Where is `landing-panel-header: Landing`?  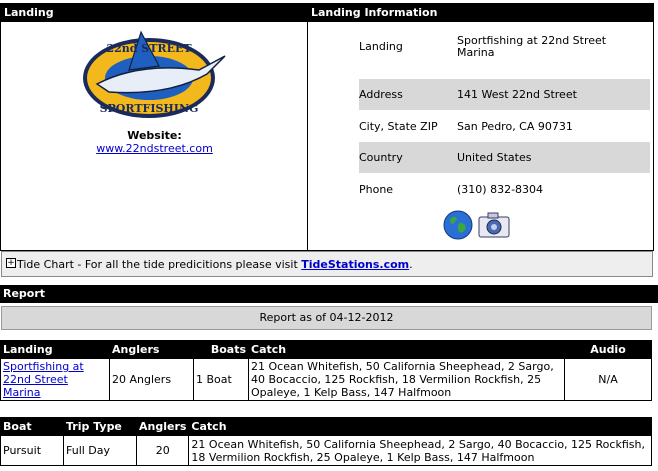
landing-panel-header: Landing is located at coordinates (154, 13).